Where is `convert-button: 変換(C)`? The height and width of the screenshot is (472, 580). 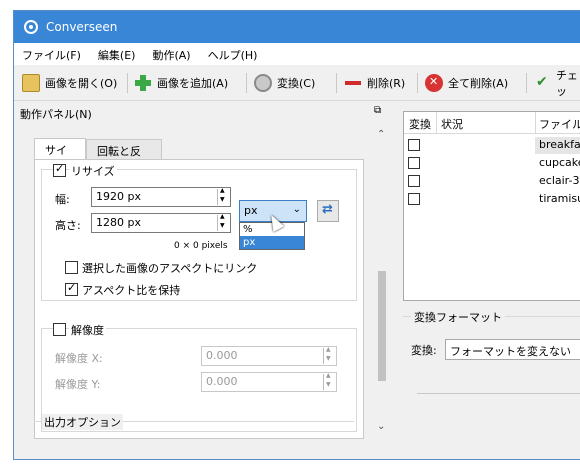 convert-button: 変換(C) is located at coordinates (284, 83).